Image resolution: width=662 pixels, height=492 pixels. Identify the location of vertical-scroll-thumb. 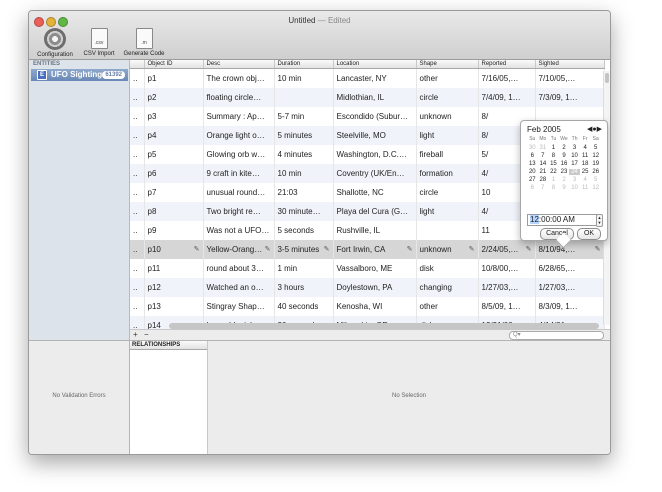
(607, 78).